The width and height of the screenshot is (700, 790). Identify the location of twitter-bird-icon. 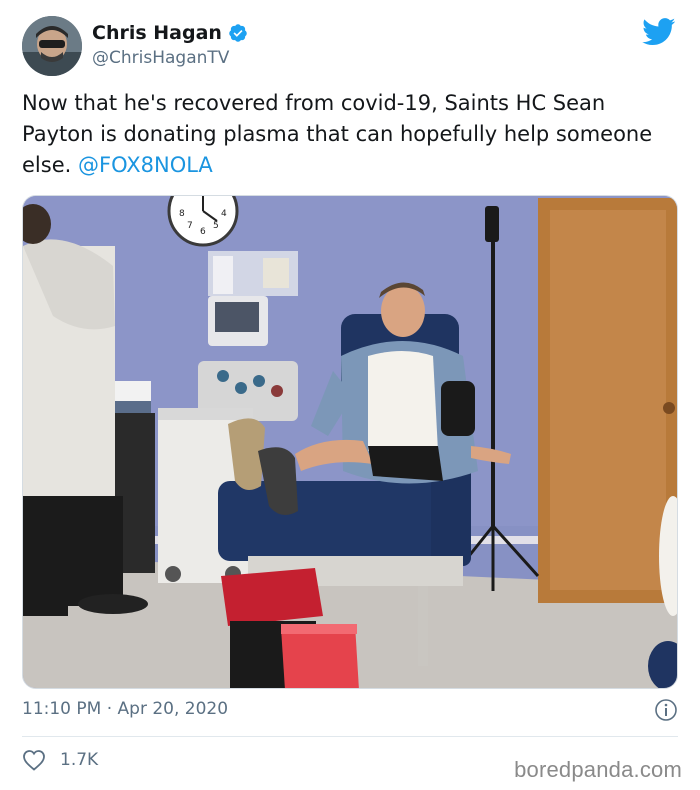
(659, 32).